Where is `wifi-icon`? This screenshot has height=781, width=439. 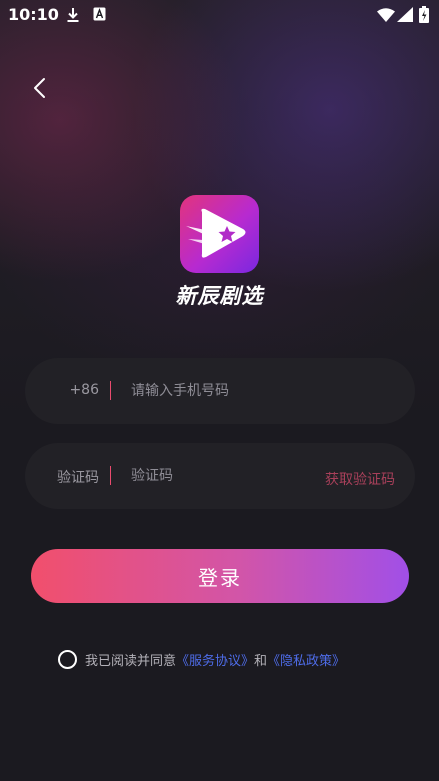
wifi-icon is located at coordinates (386, 15).